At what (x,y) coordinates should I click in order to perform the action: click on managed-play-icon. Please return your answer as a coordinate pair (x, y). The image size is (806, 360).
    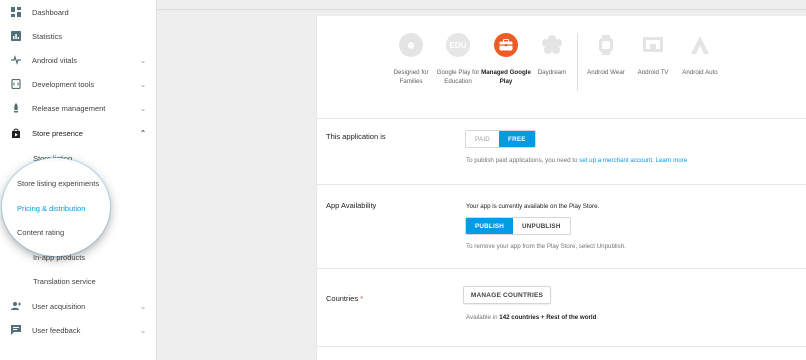
    Looking at the image, I should click on (506, 45).